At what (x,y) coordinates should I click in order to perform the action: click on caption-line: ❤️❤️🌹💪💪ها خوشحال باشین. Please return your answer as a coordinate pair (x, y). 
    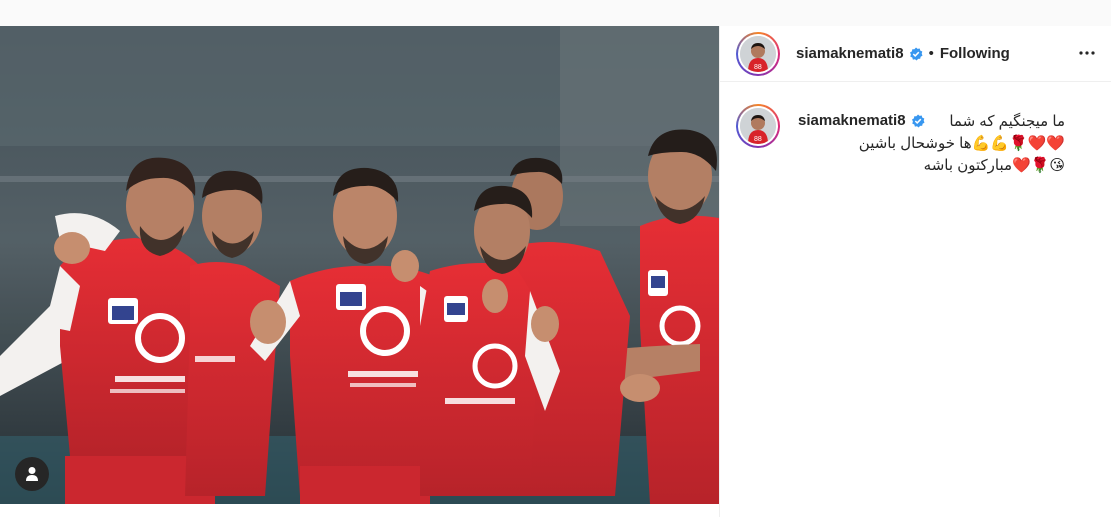
    Looking at the image, I should click on (961, 143).